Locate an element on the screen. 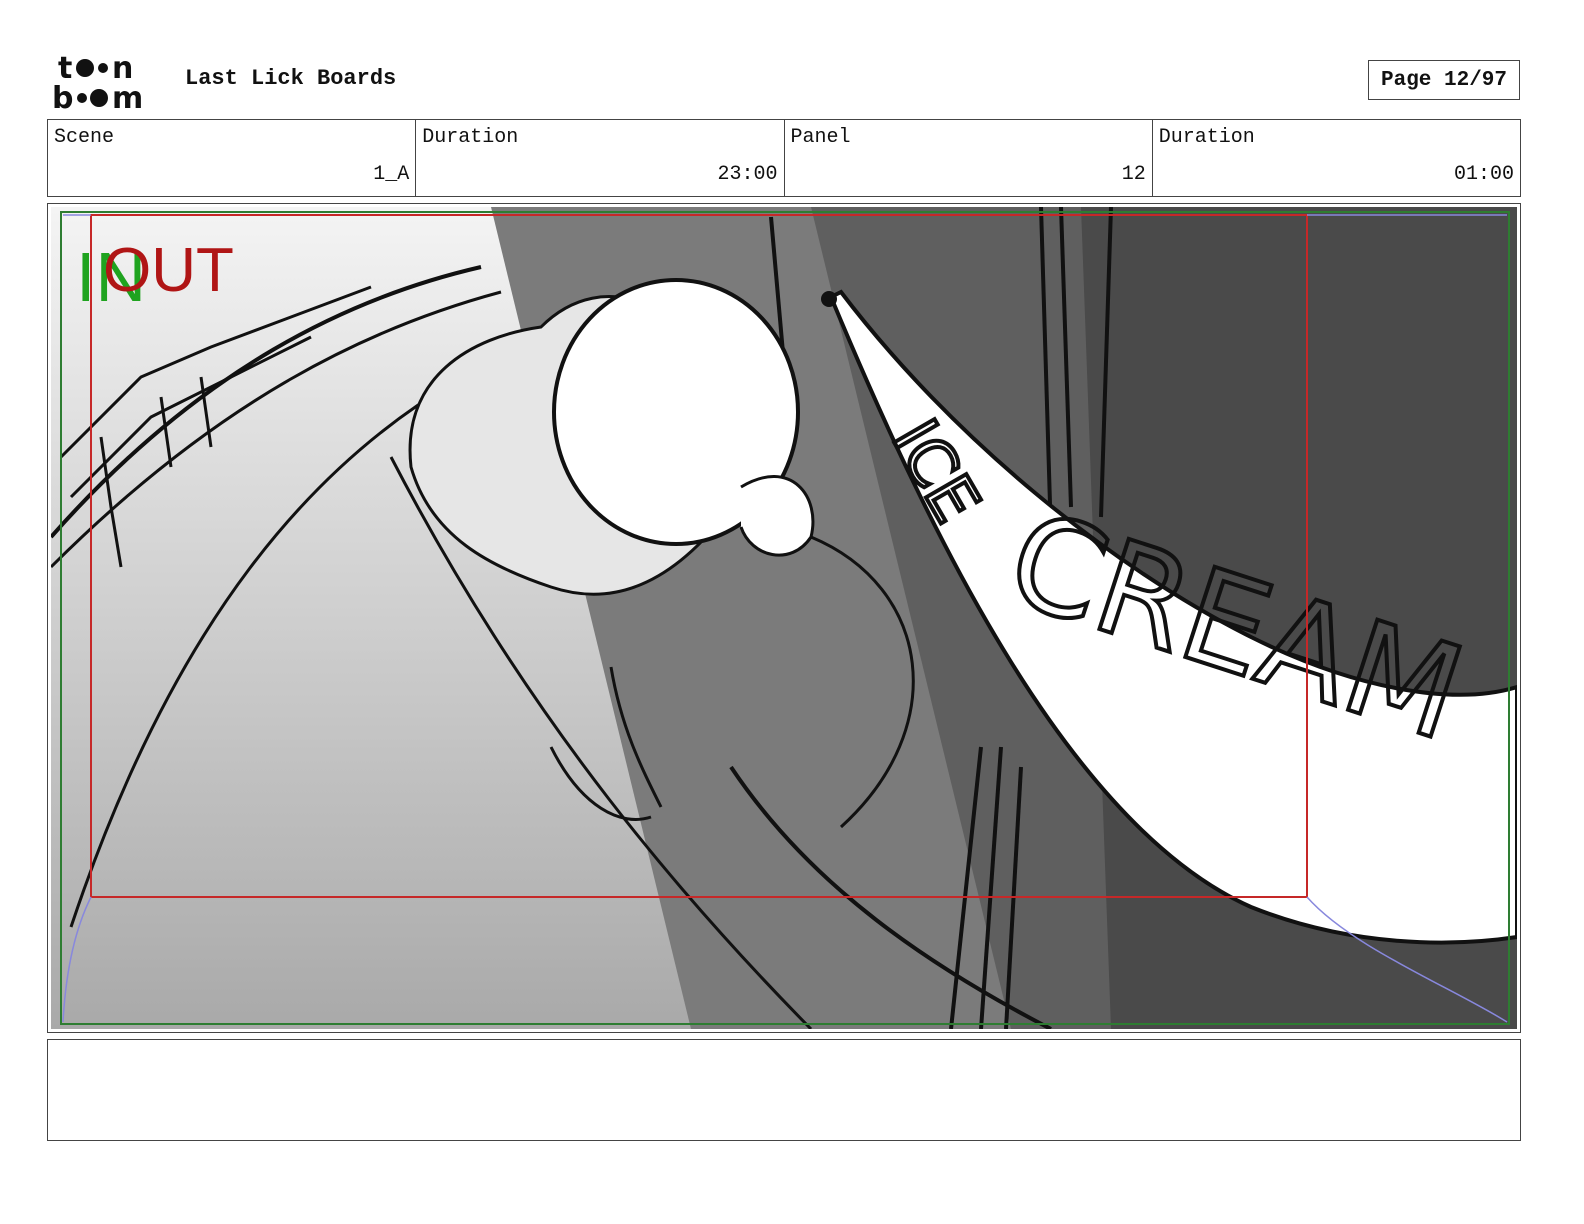 The width and height of the screenshot is (1584, 1224). panel-notes-box is located at coordinates (784, 1090).